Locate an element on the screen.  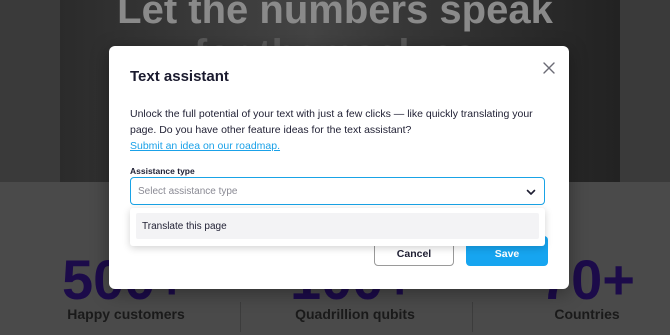
close-button is located at coordinates (549, 68).